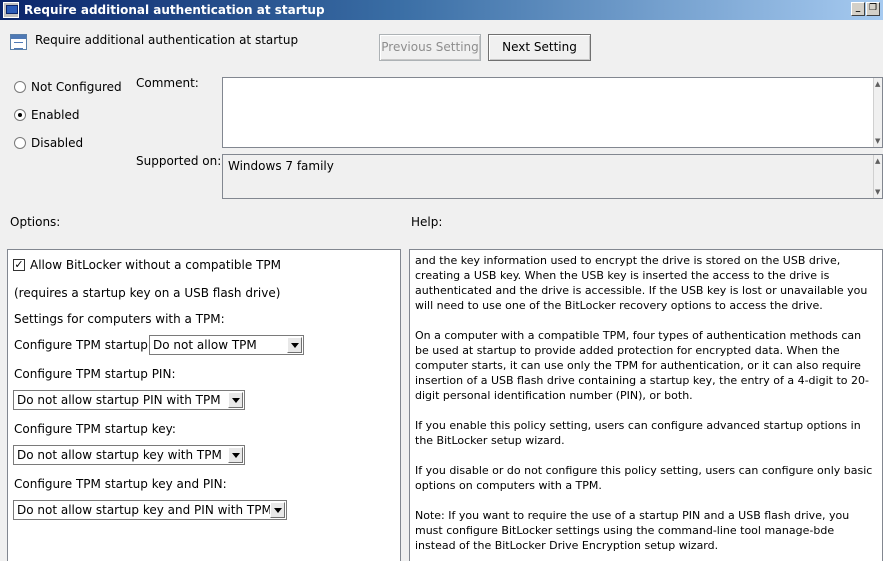 This screenshot has width=883, height=561. I want to click on previous-setting-button: Previous Setting, so click(430, 47).